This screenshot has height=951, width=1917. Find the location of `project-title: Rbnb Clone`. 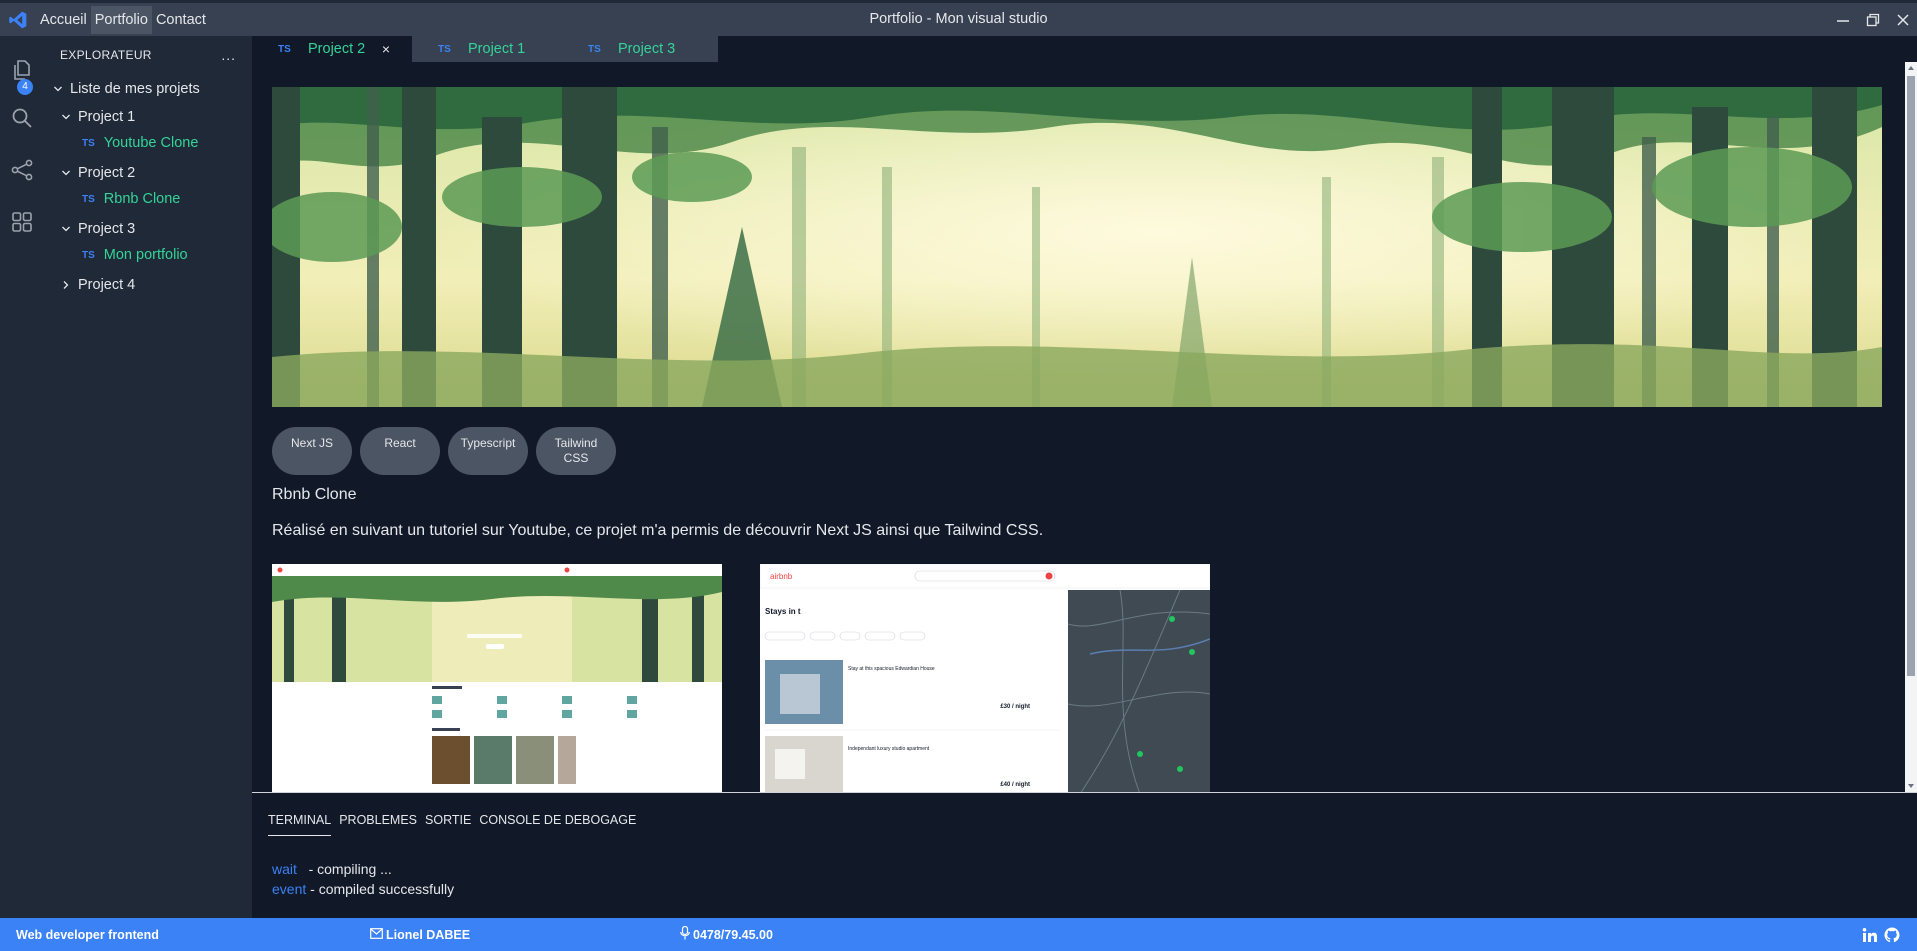

project-title: Rbnb Clone is located at coordinates (314, 494).